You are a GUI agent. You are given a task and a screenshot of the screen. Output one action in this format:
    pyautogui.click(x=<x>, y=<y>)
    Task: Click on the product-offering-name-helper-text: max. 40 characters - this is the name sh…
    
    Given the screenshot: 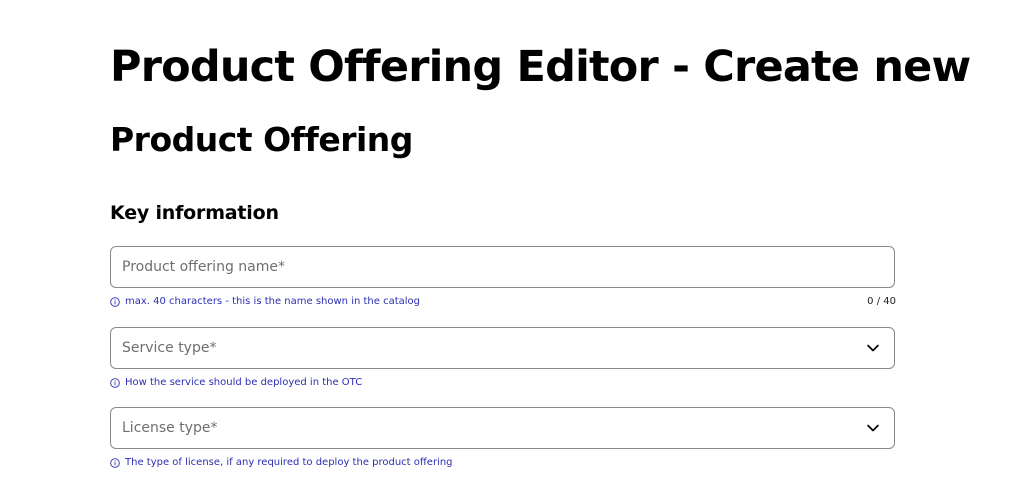 What is the action you would take?
    pyautogui.click(x=272, y=301)
    